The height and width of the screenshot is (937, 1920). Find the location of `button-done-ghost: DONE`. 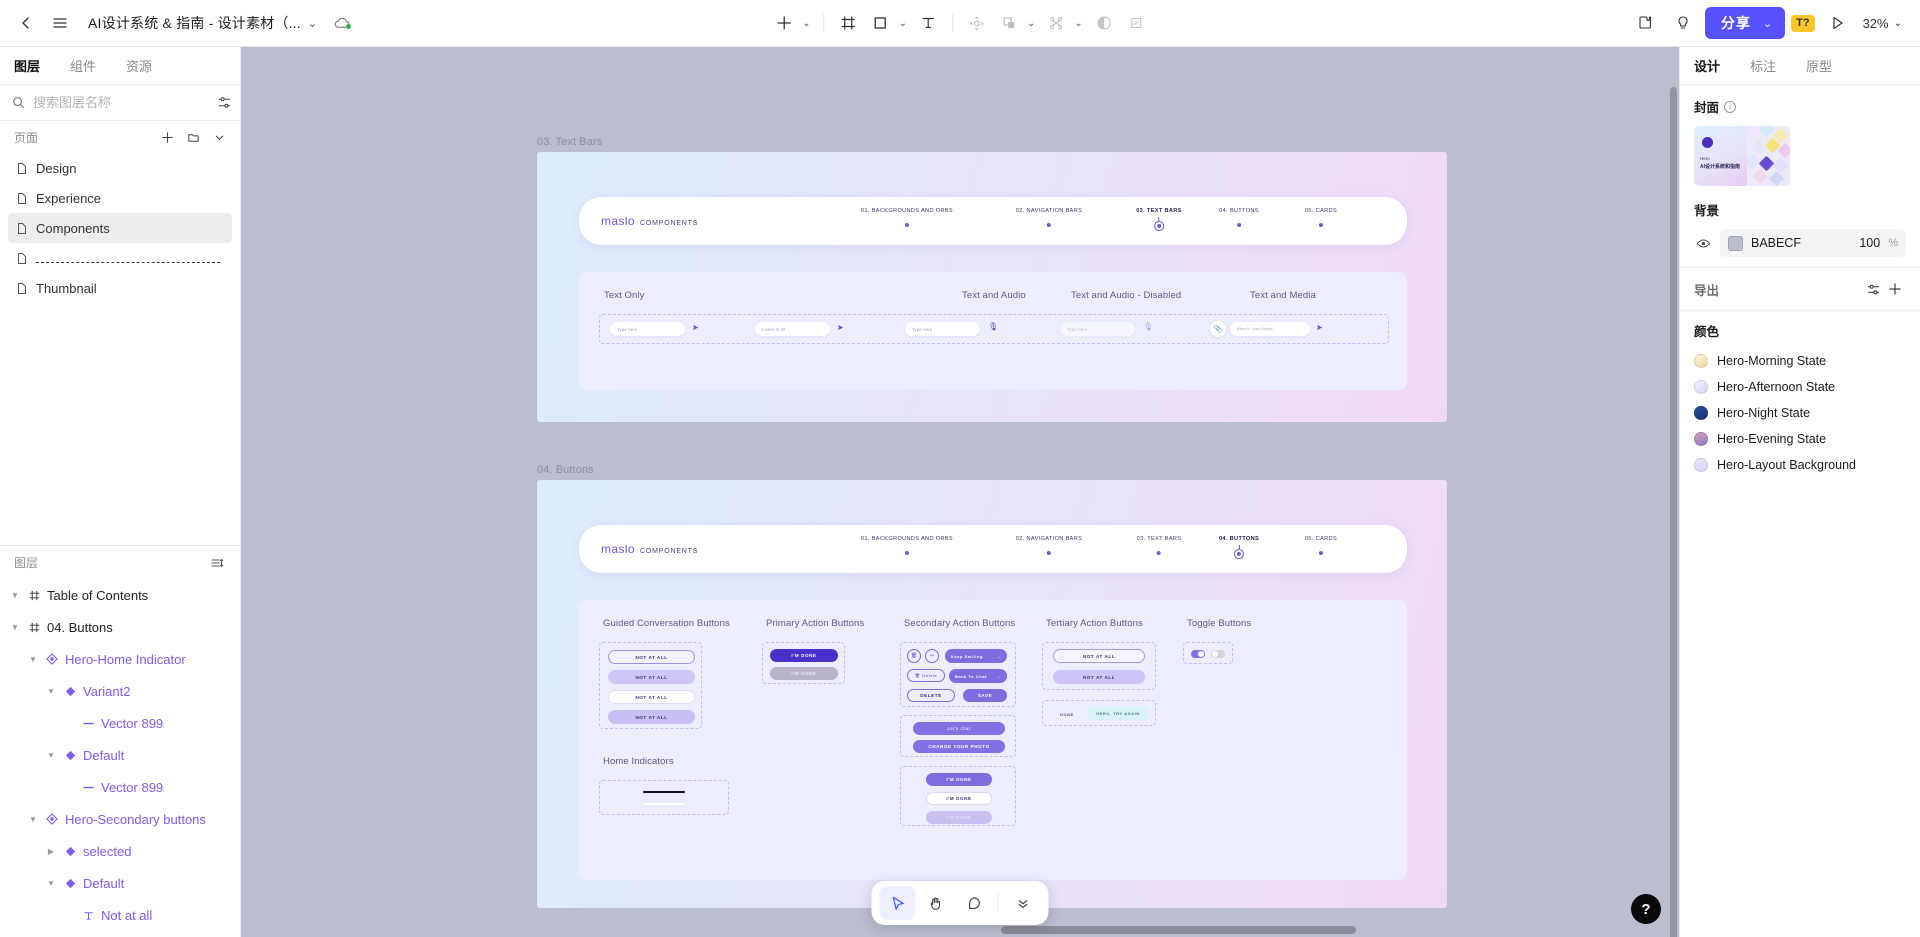

button-done-ghost: DONE is located at coordinates (1067, 714).